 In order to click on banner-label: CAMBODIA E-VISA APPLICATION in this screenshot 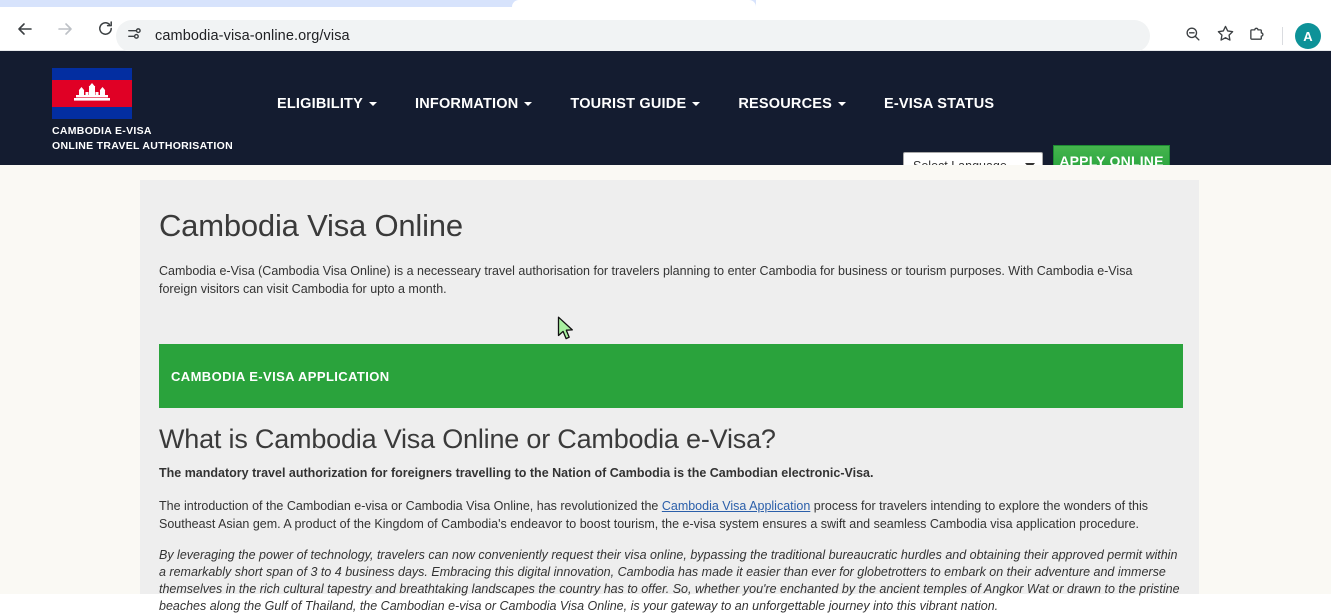, I will do `click(280, 376)`.